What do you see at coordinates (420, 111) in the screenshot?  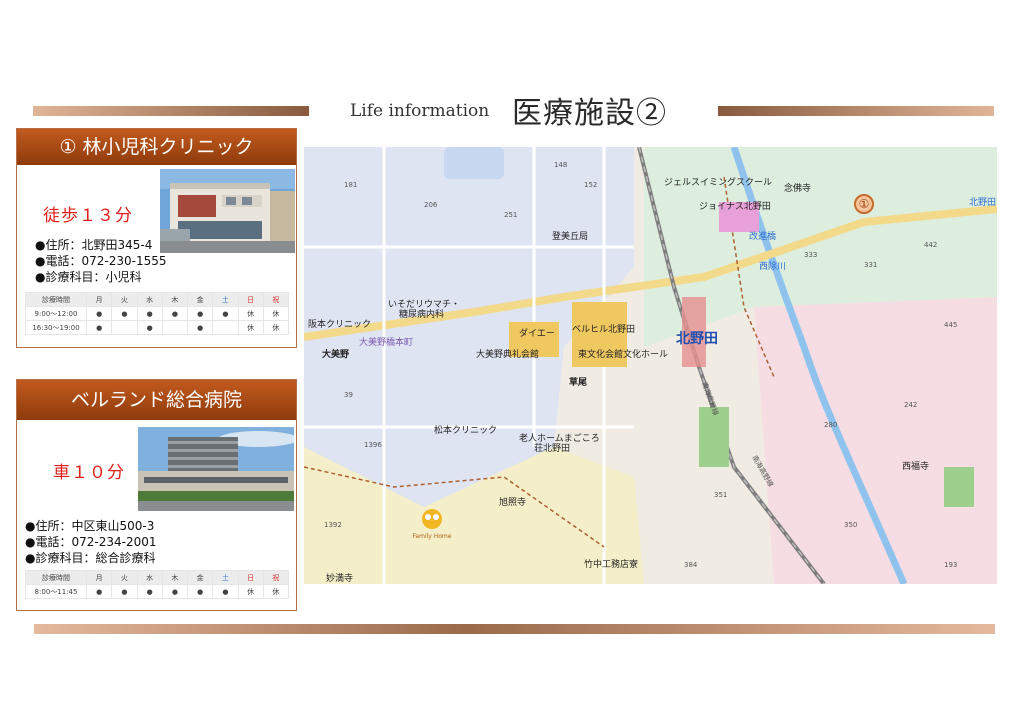 I see `header-subtitle: Life information` at bounding box center [420, 111].